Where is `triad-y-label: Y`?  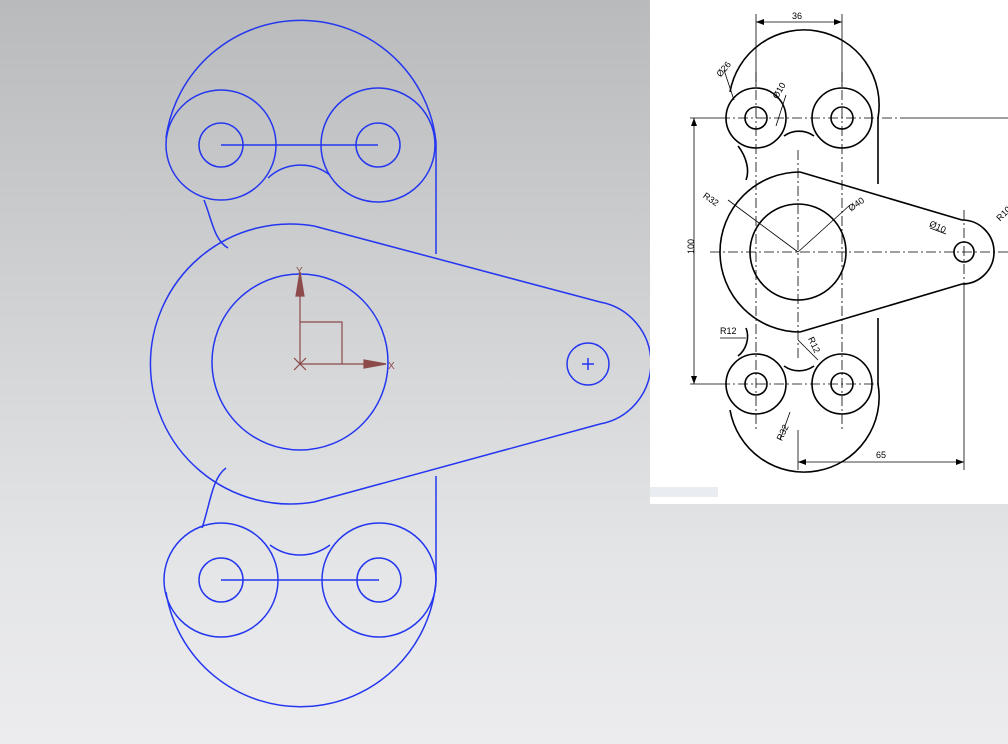 triad-y-label: Y is located at coordinates (299, 271).